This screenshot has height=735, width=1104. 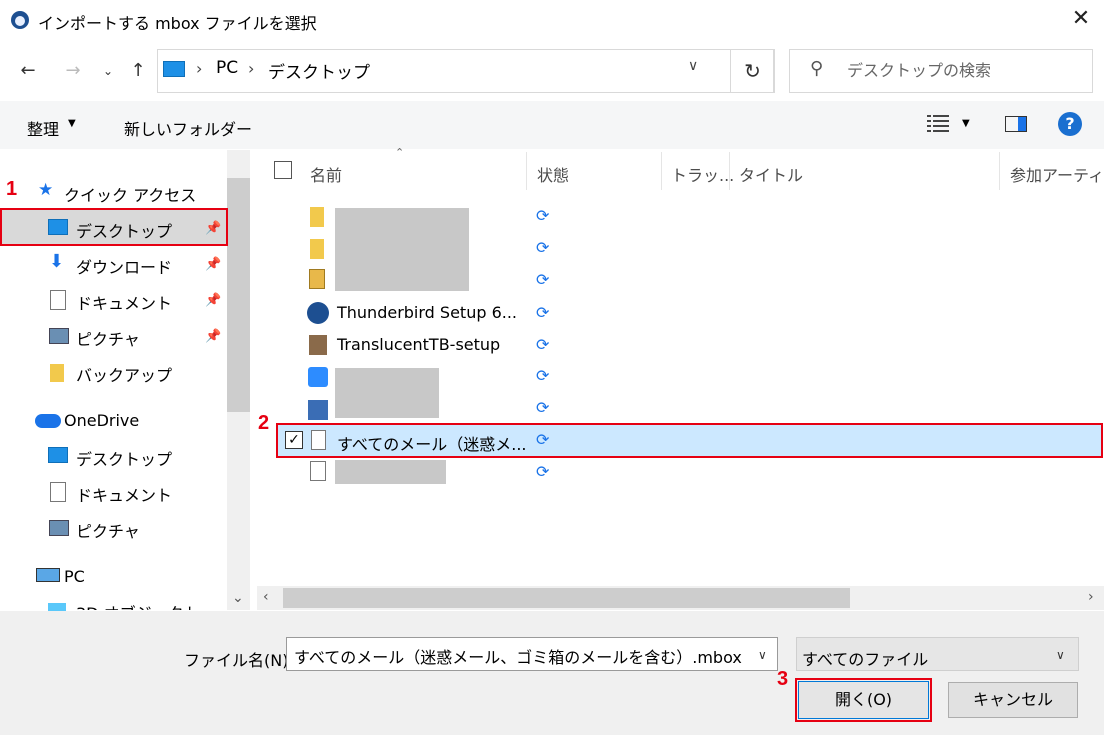 What do you see at coordinates (519, 655) in the screenshot?
I see `filename-input` at bounding box center [519, 655].